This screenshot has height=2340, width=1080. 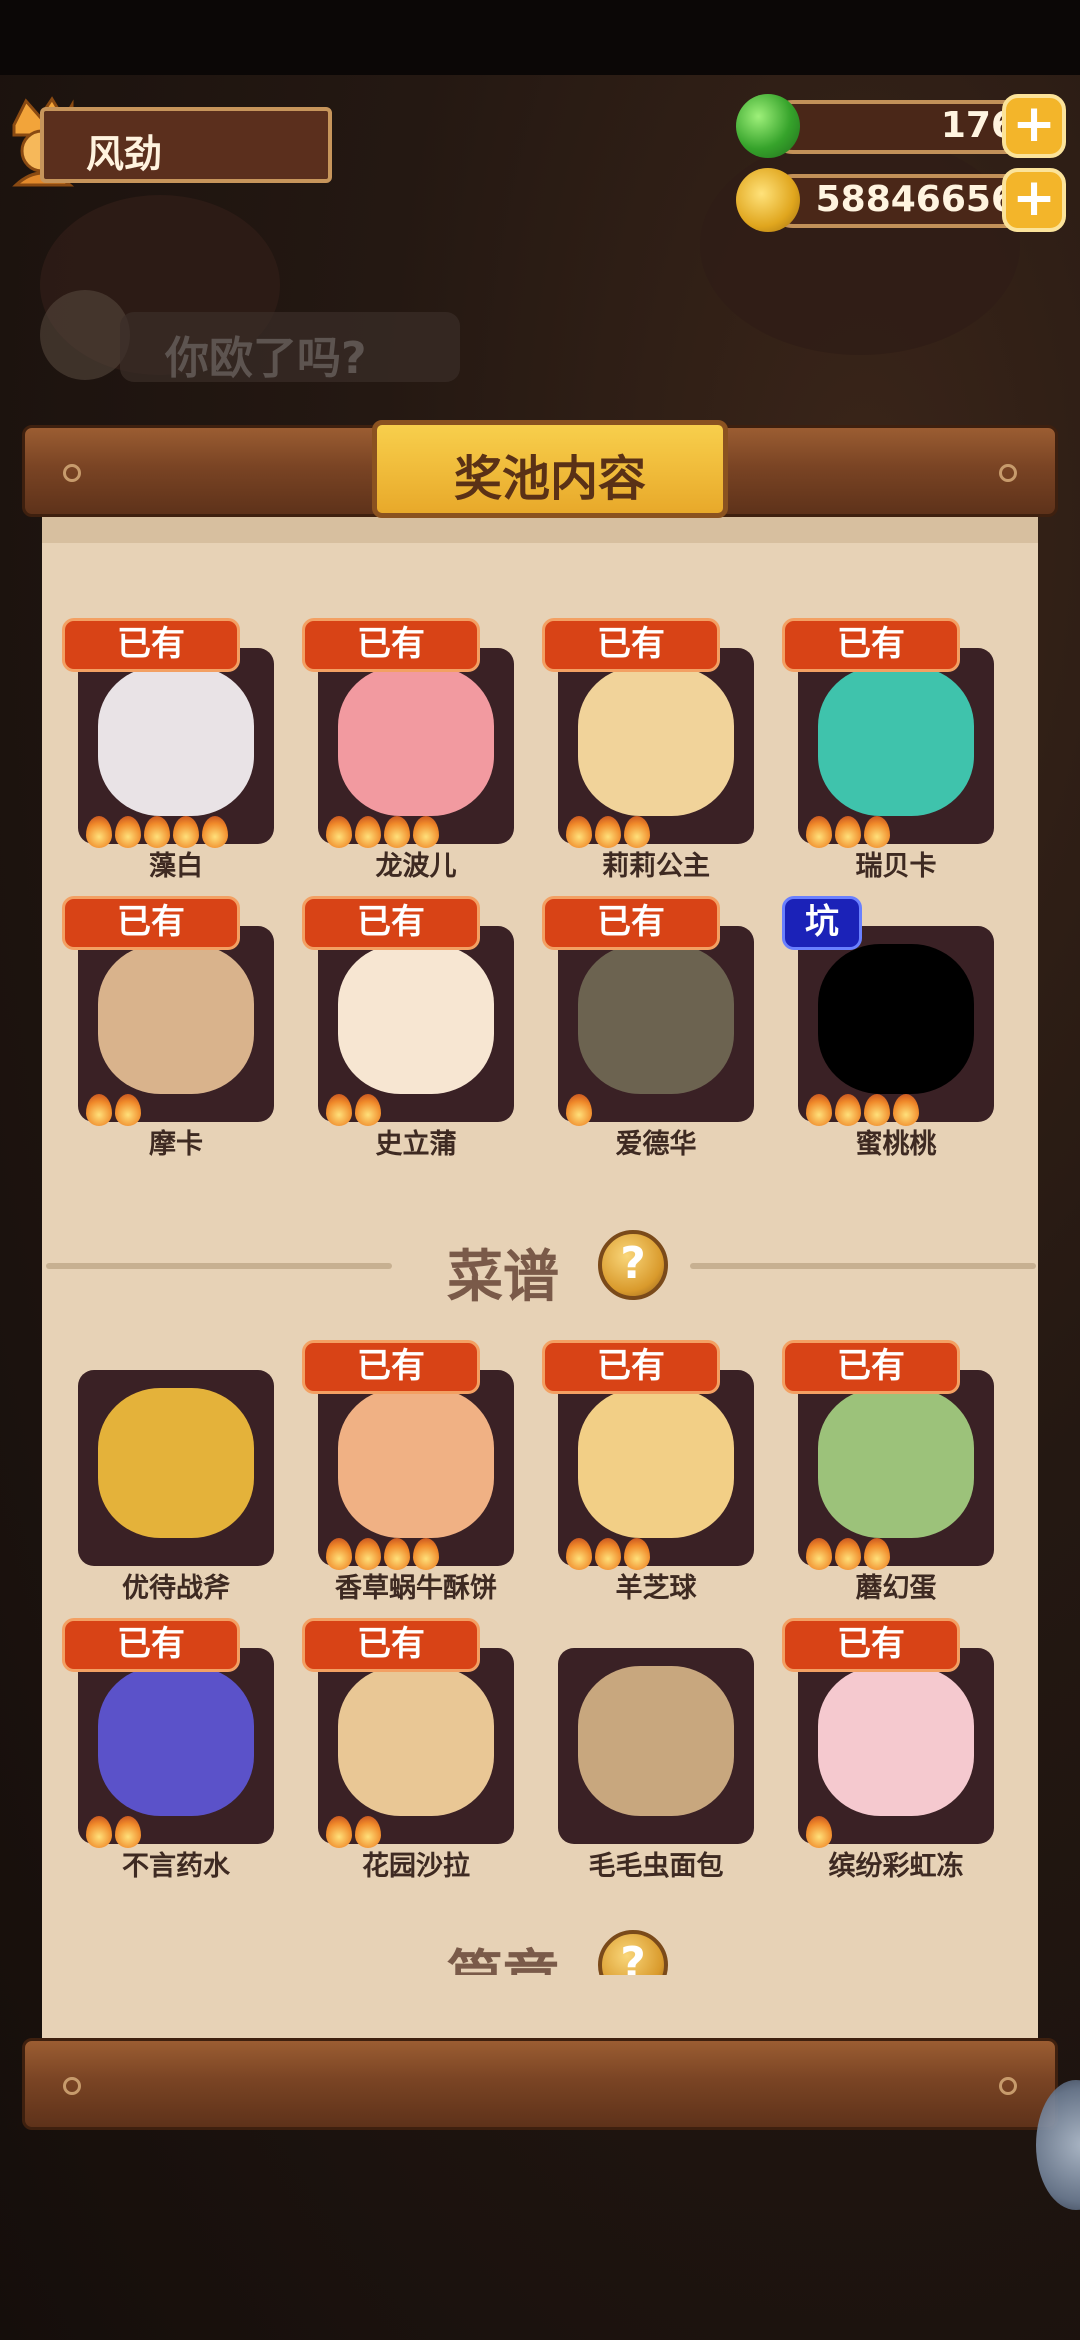 I want to click on character-name: 摩卡, so click(x=176, y=1144).